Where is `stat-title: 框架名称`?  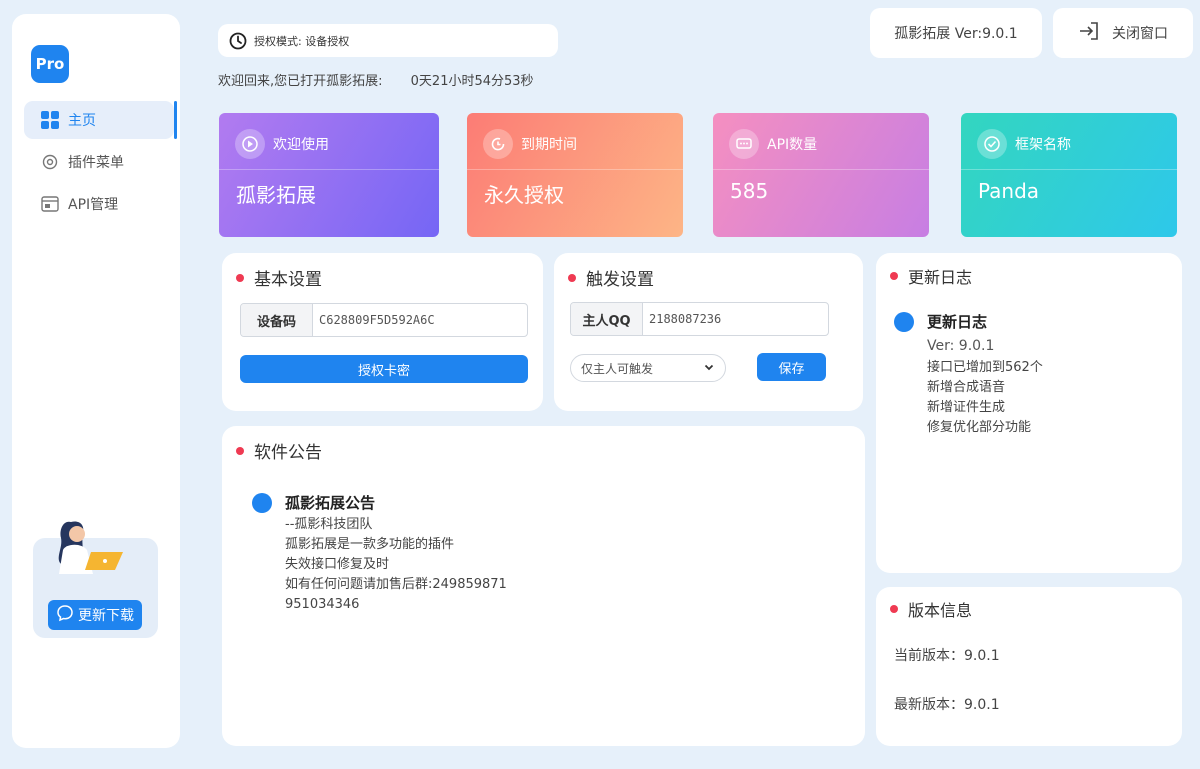 stat-title: 框架名称 is located at coordinates (1043, 145).